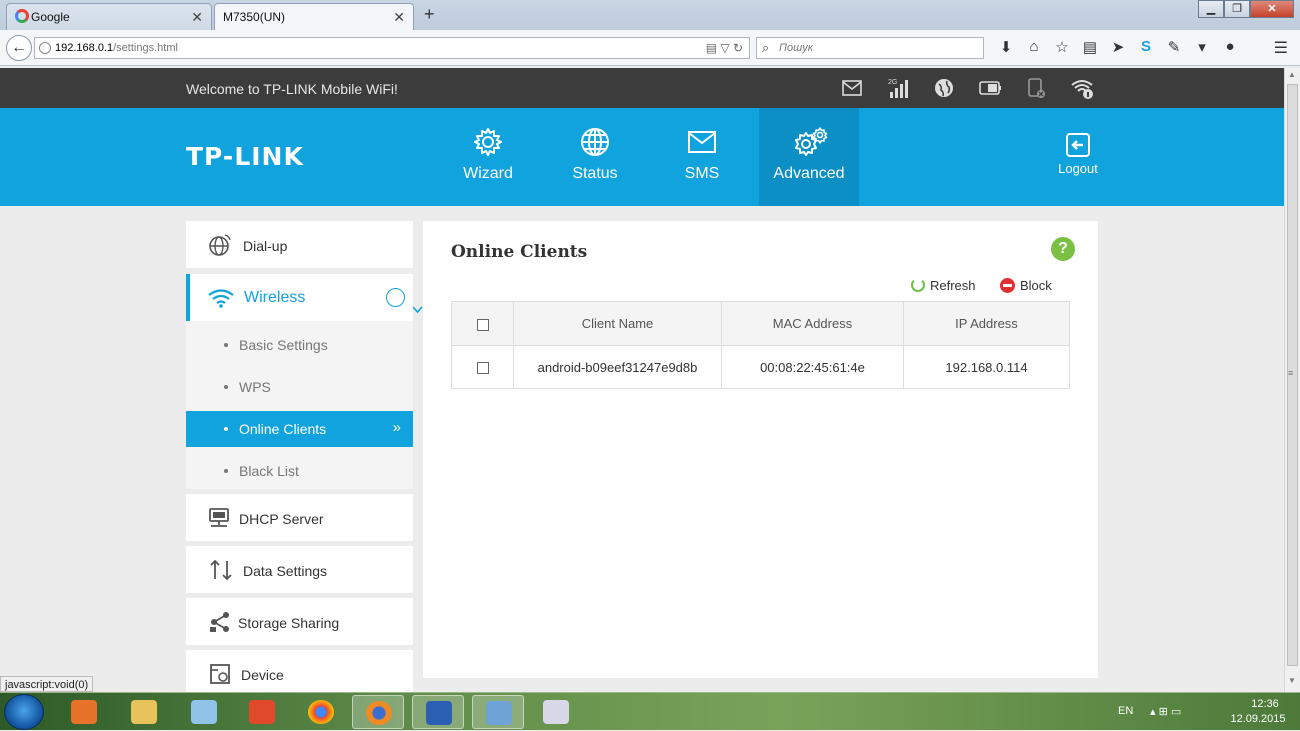 This screenshot has width=1300, height=731. Describe the element at coordinates (392, 48) in the screenshot. I see `url-bar: 192.168.0.1/settings.html ▤ ▽ ↻` at that location.